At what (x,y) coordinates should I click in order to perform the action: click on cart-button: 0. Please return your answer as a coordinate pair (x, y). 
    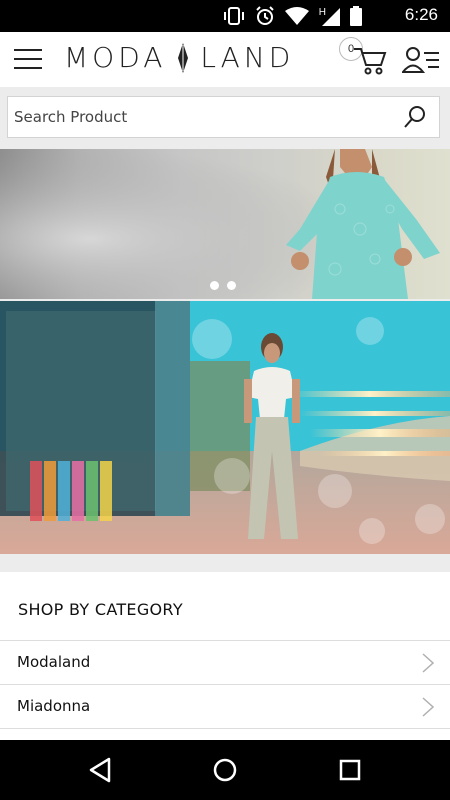
    Looking at the image, I should click on (364, 58).